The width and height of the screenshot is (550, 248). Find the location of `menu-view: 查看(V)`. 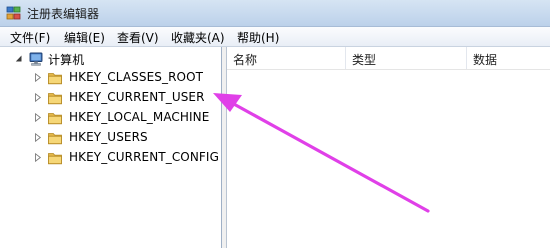

menu-view: 查看(V) is located at coordinates (138, 37).